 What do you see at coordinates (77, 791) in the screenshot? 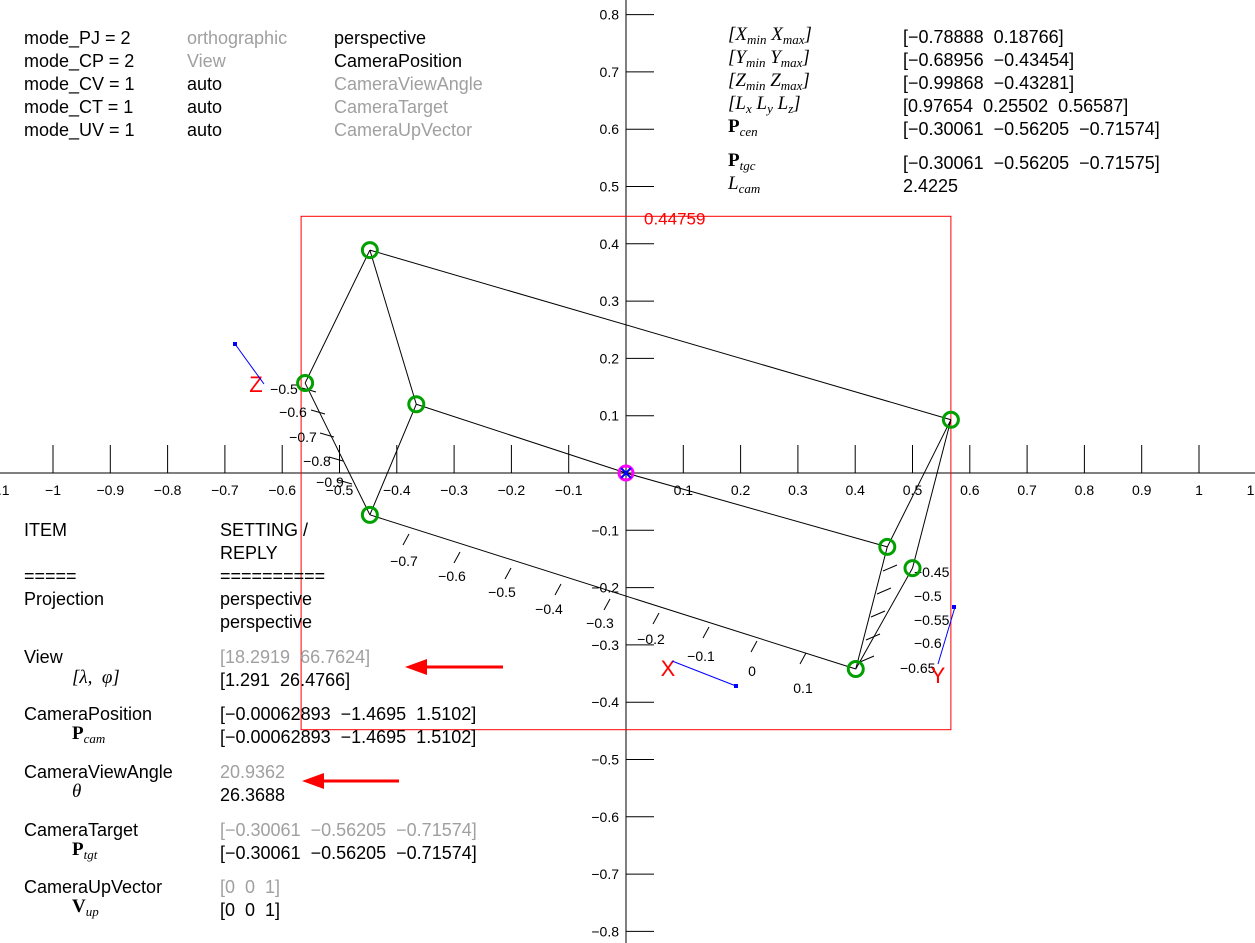
I see `row-camangle-symbol: θ` at bounding box center [77, 791].